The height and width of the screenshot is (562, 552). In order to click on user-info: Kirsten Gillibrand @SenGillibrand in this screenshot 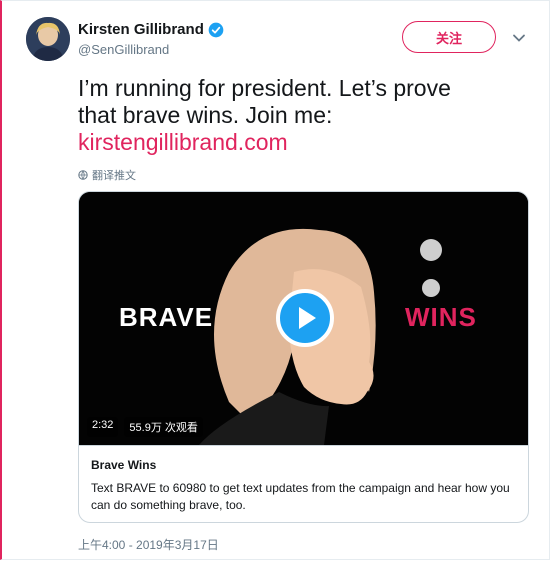, I will do `click(151, 39)`.